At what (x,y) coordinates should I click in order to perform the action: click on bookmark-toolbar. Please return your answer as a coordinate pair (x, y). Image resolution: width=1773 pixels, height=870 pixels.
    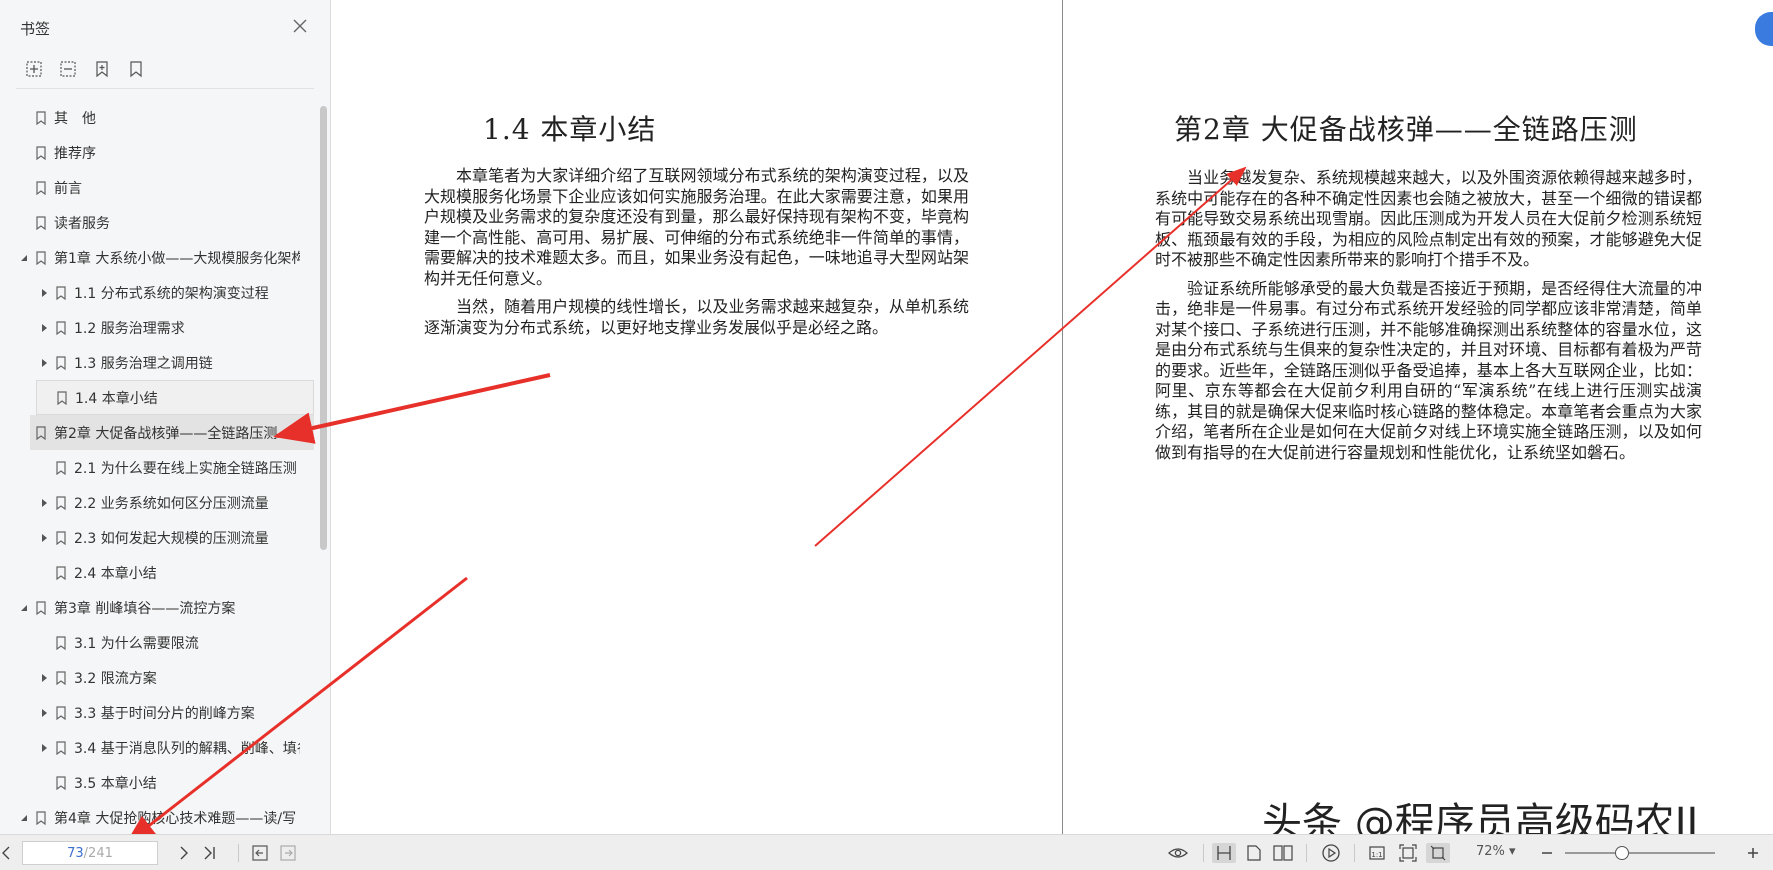
    Looking at the image, I should click on (85, 69).